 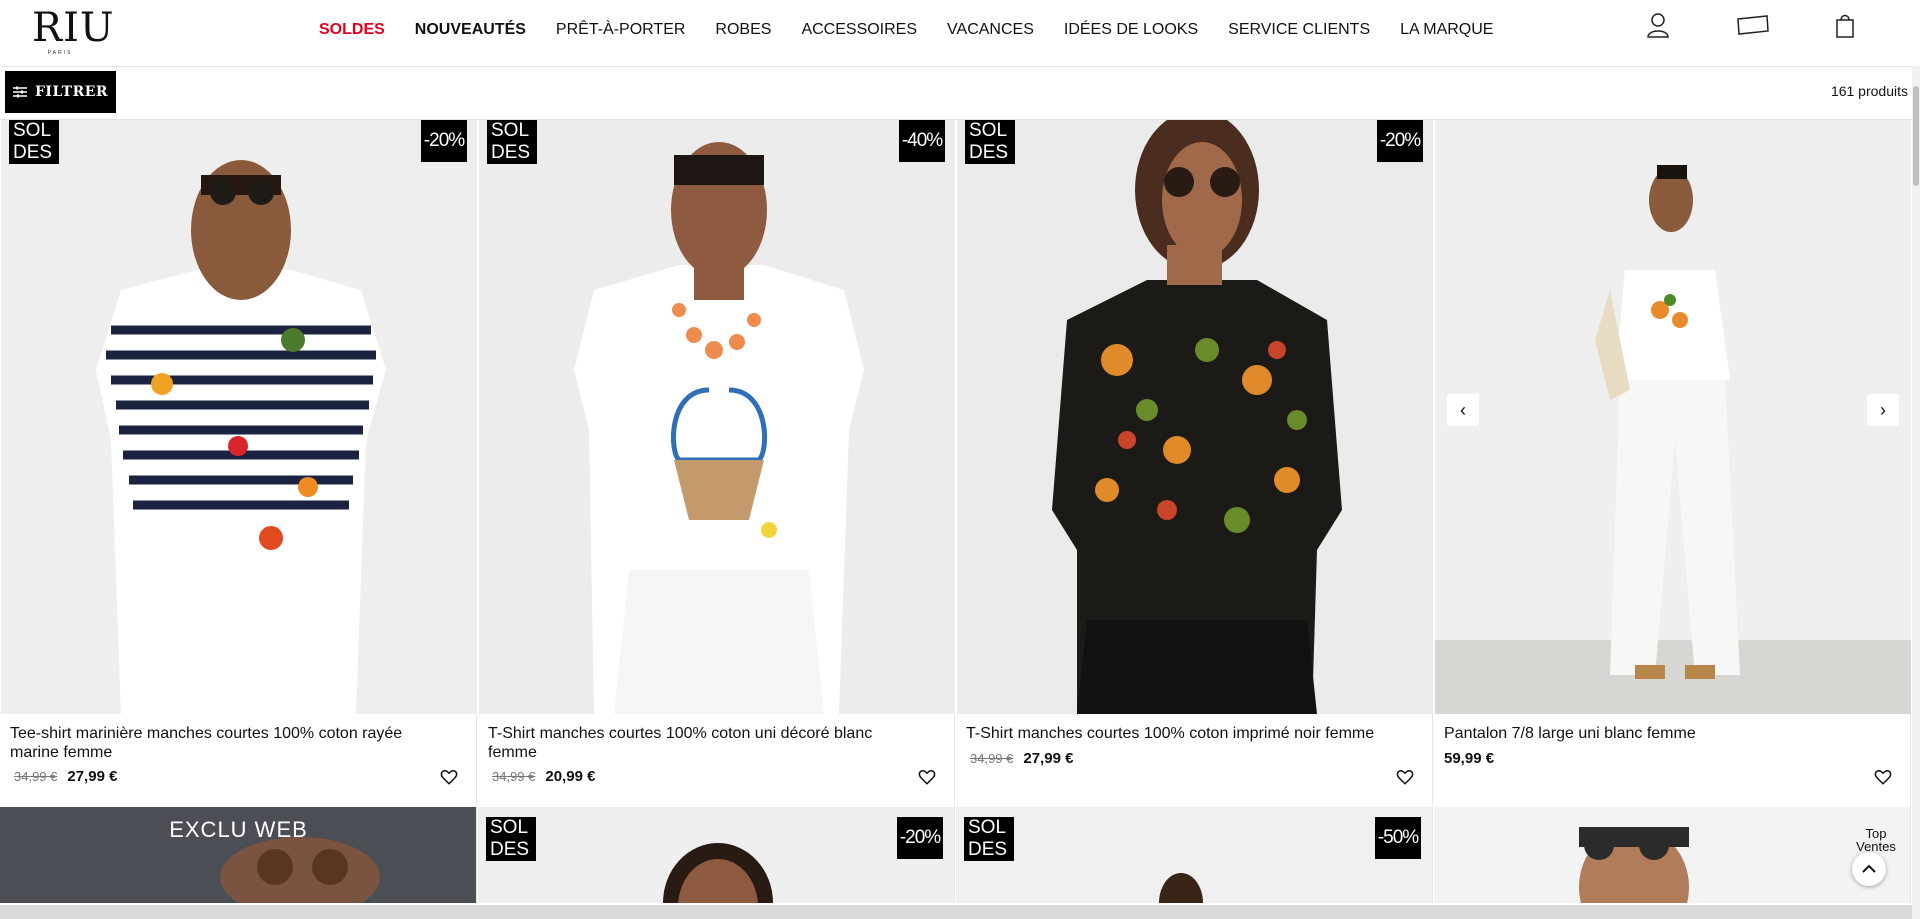 What do you see at coordinates (1916, 492) in the screenshot?
I see `scrollbar` at bounding box center [1916, 492].